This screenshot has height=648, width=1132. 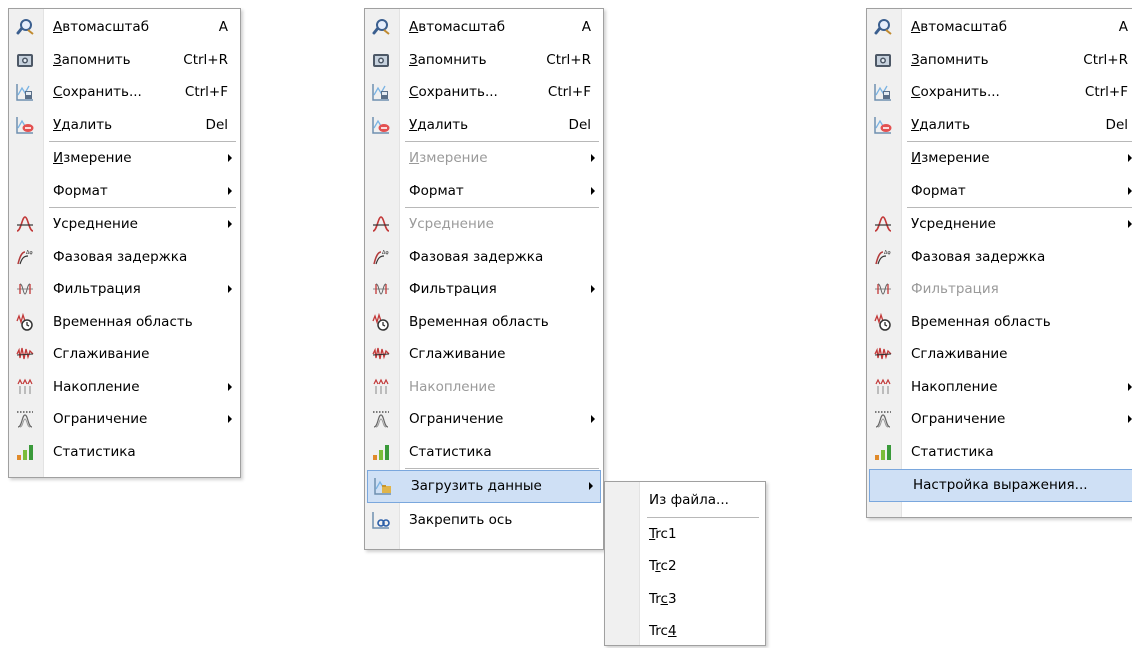 What do you see at coordinates (685, 534) in the screenshot?
I see `menu-item-trc1: Trc1` at bounding box center [685, 534].